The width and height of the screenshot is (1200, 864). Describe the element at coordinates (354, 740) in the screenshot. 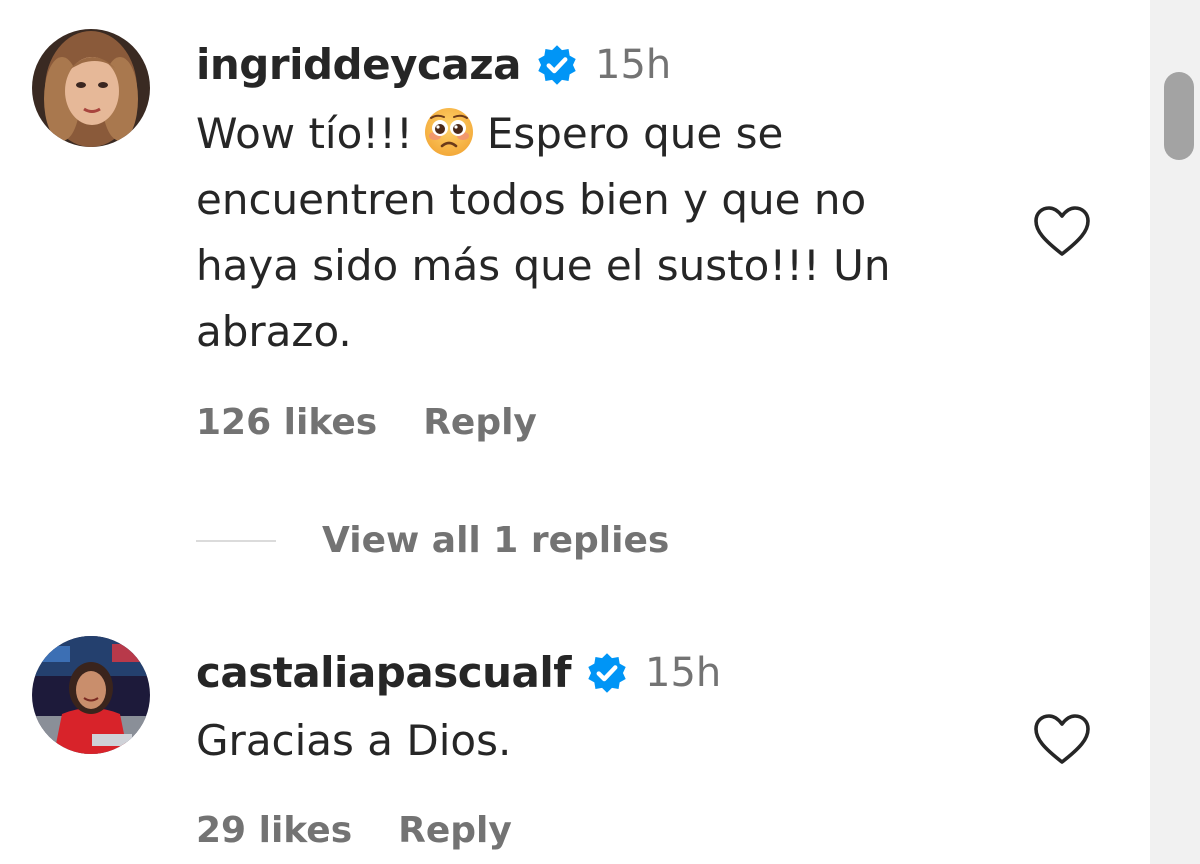

I see `comment-text: Gracias a Dios.` at that location.